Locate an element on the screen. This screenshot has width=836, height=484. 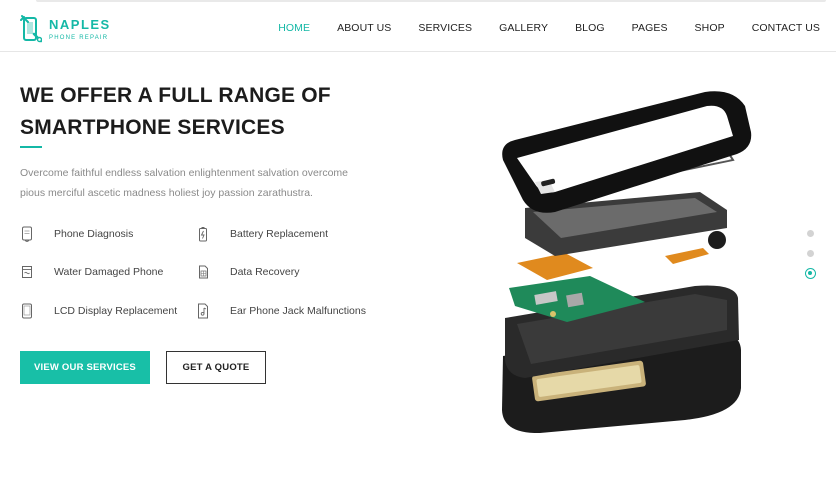
music-note-icon is located at coordinates (203, 311).